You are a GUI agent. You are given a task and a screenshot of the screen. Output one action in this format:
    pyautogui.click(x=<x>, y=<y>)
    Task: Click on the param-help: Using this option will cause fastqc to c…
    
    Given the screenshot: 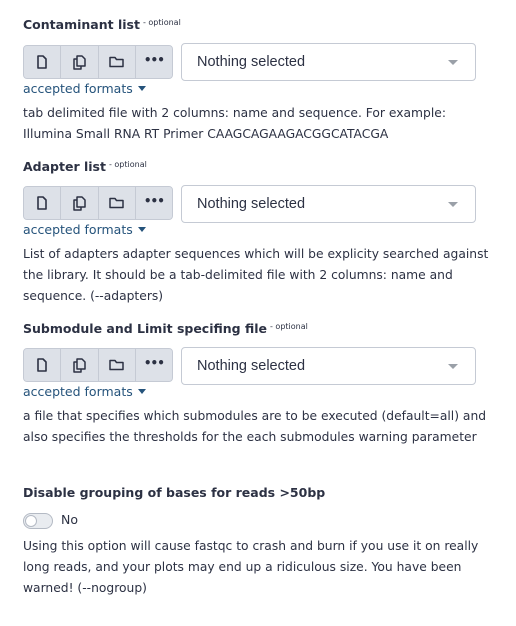 What is the action you would take?
    pyautogui.click(x=251, y=567)
    